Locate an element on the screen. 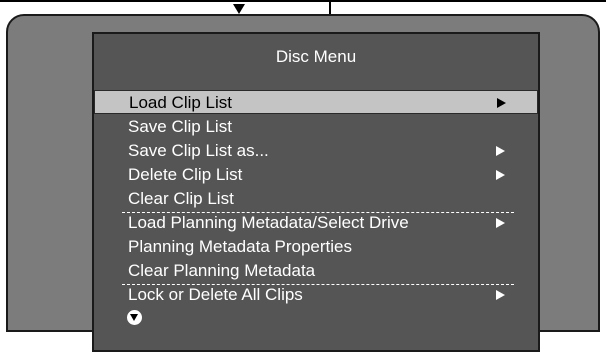  menu-title: Disc Menu is located at coordinates (316, 56).